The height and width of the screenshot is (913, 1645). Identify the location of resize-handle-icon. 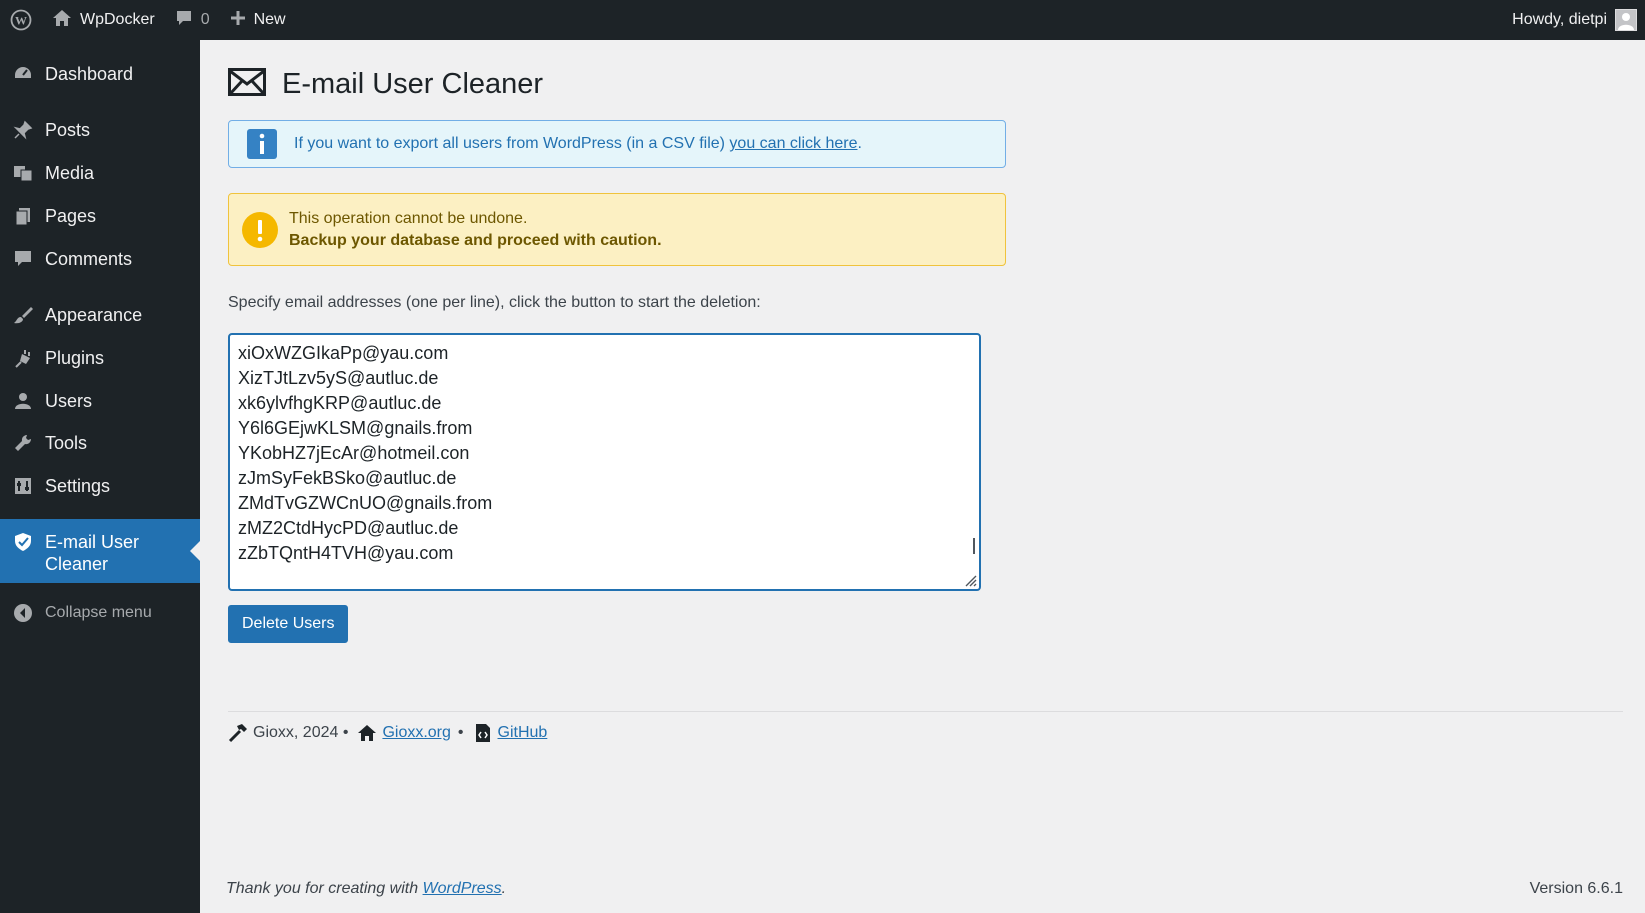
(969, 579).